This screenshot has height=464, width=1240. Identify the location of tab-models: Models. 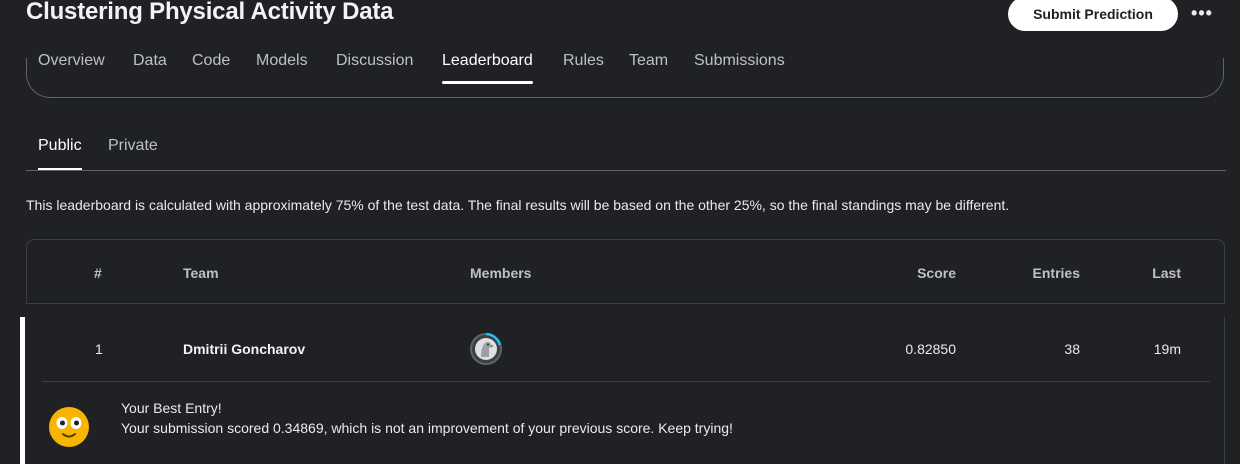
(282, 65).